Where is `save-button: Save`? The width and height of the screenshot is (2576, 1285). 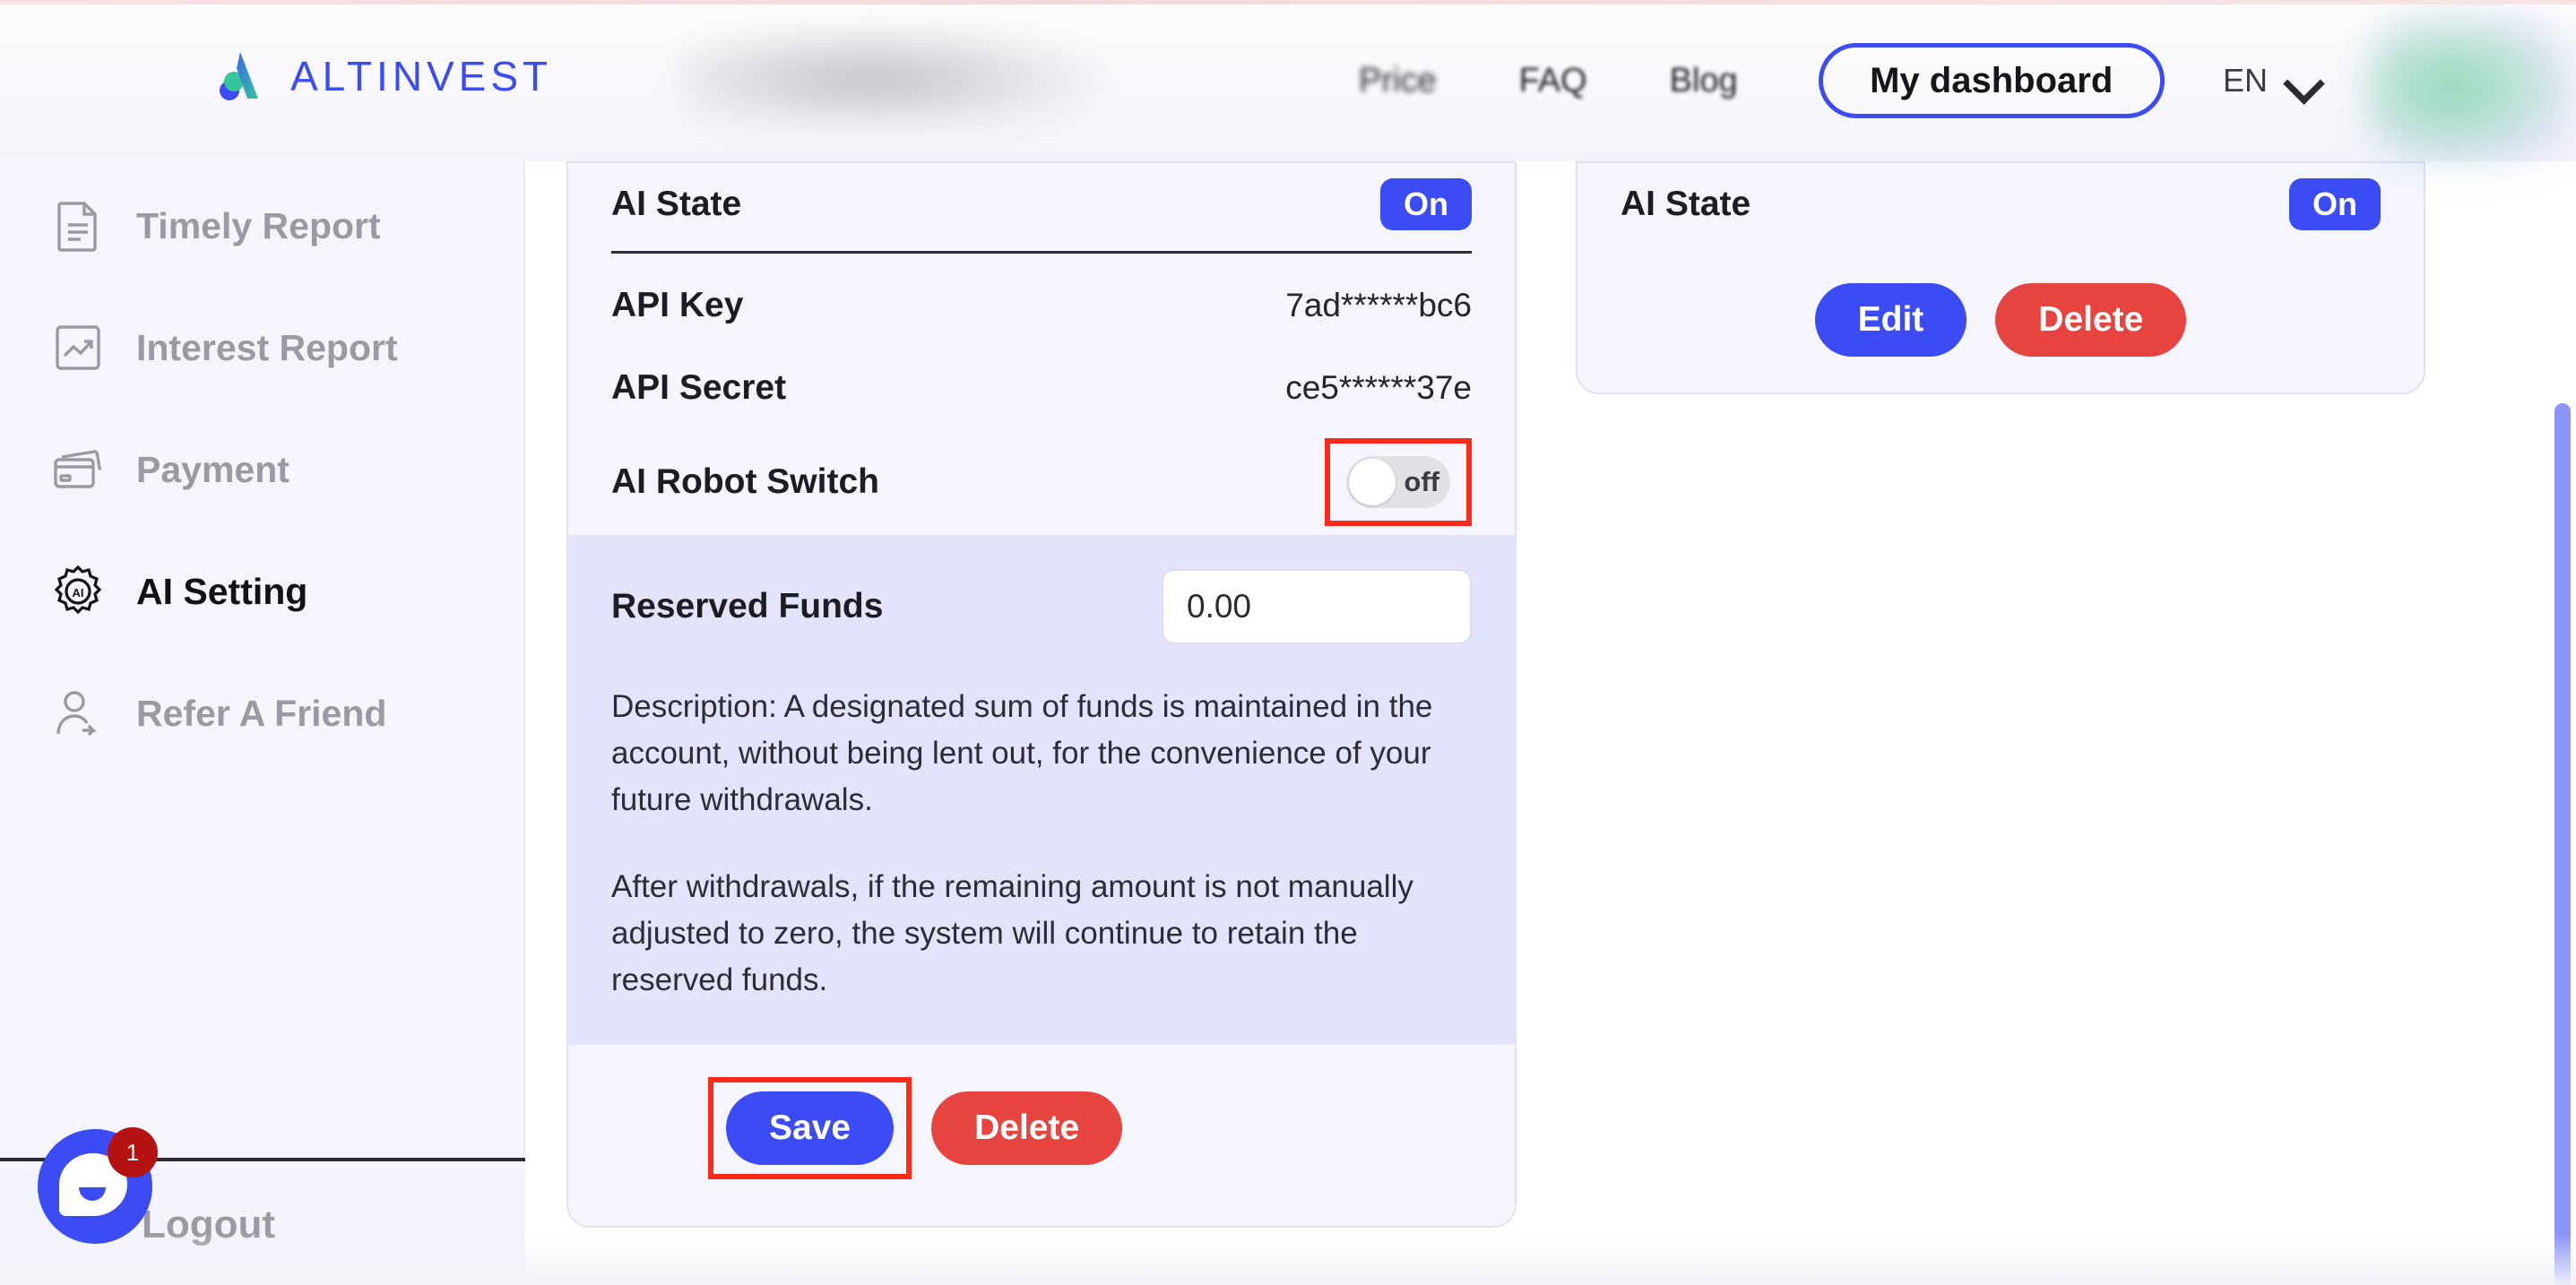
save-button: Save is located at coordinates (810, 1128).